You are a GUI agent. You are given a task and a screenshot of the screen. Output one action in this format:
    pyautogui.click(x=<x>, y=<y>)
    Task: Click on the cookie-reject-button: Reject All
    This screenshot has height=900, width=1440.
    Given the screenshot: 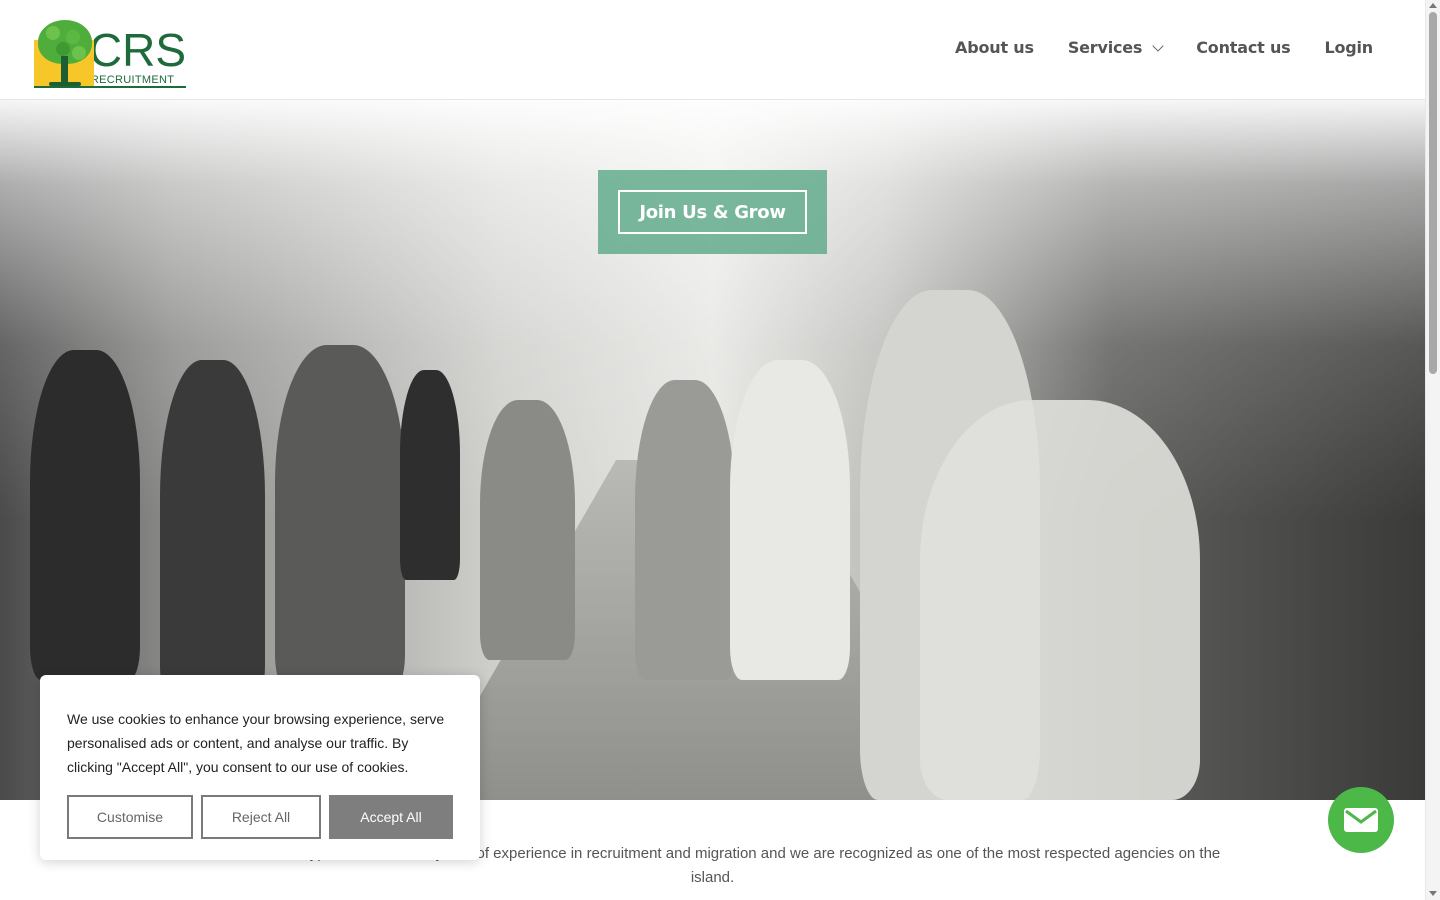 What is the action you would take?
    pyautogui.click(x=261, y=817)
    